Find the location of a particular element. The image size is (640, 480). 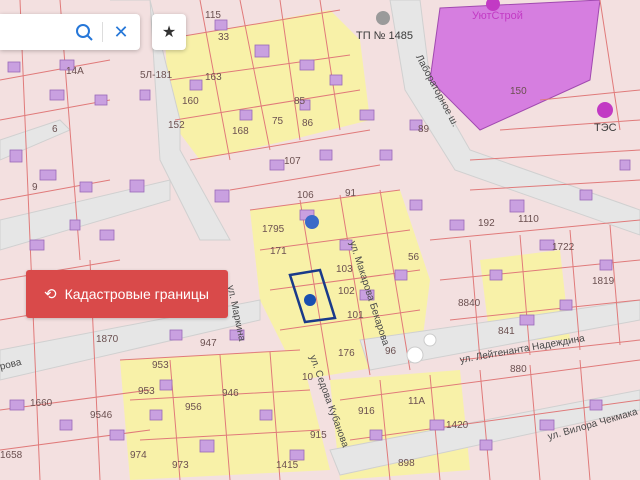

close-icon: ✕ is located at coordinates (121, 32).